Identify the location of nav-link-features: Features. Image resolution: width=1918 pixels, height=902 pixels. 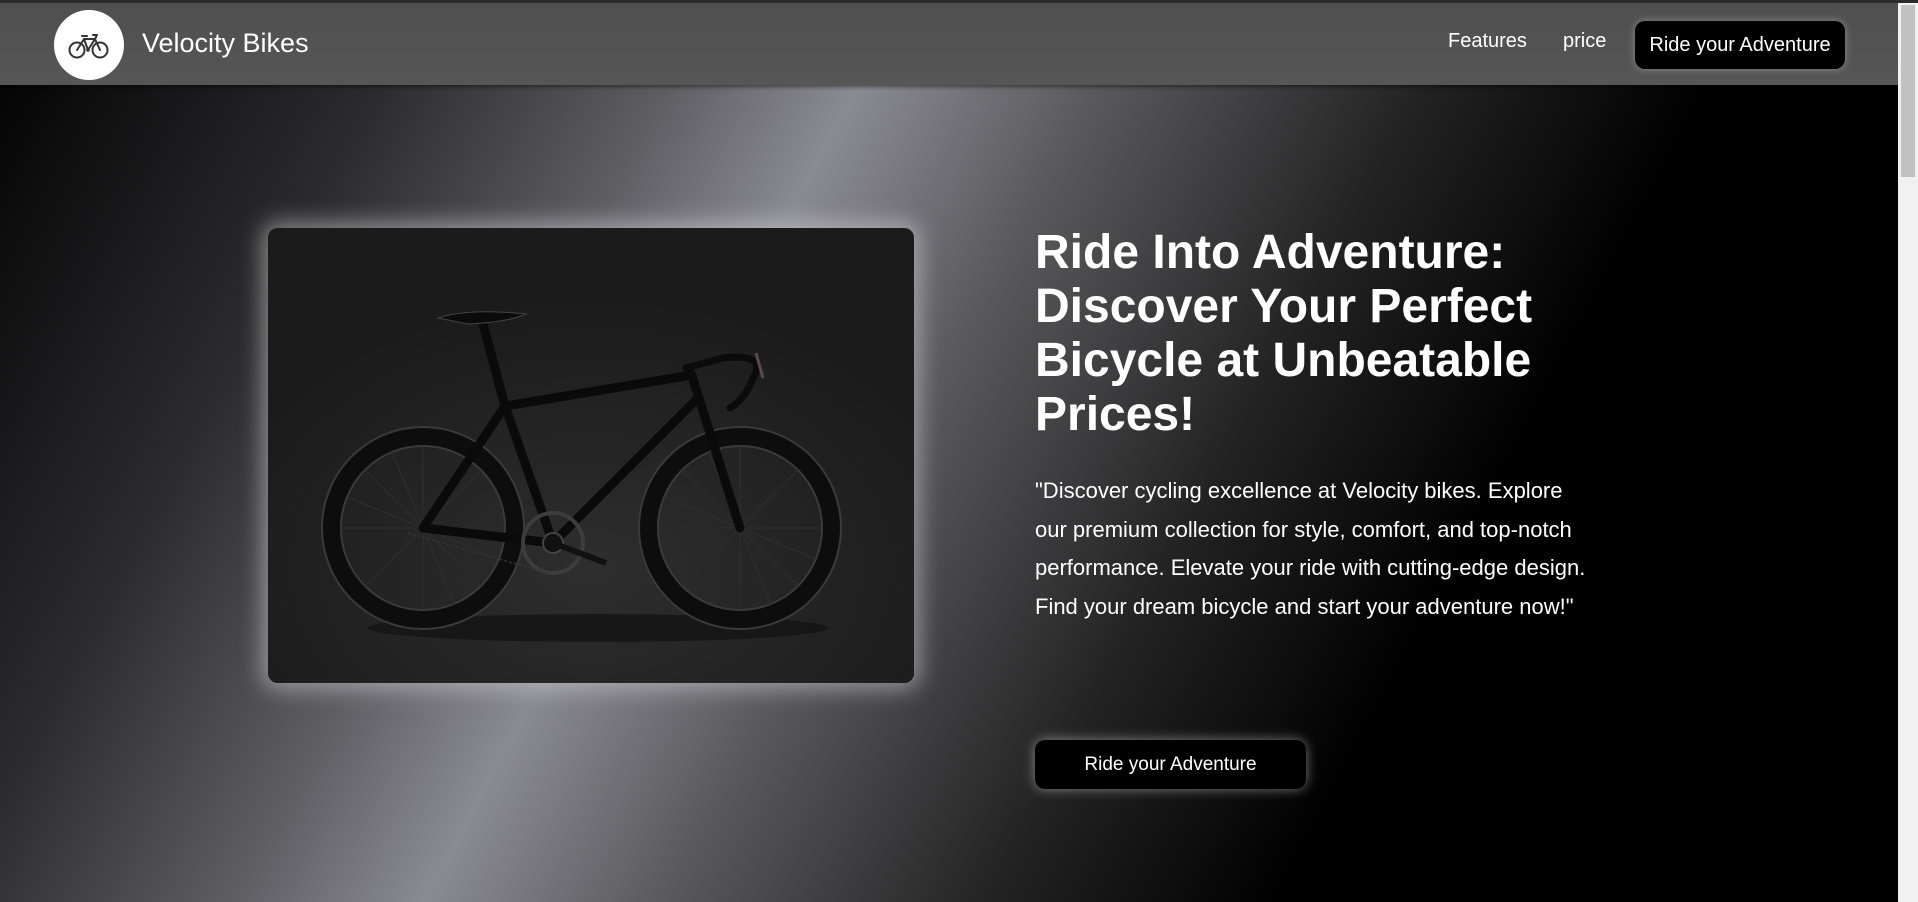
(1487, 41).